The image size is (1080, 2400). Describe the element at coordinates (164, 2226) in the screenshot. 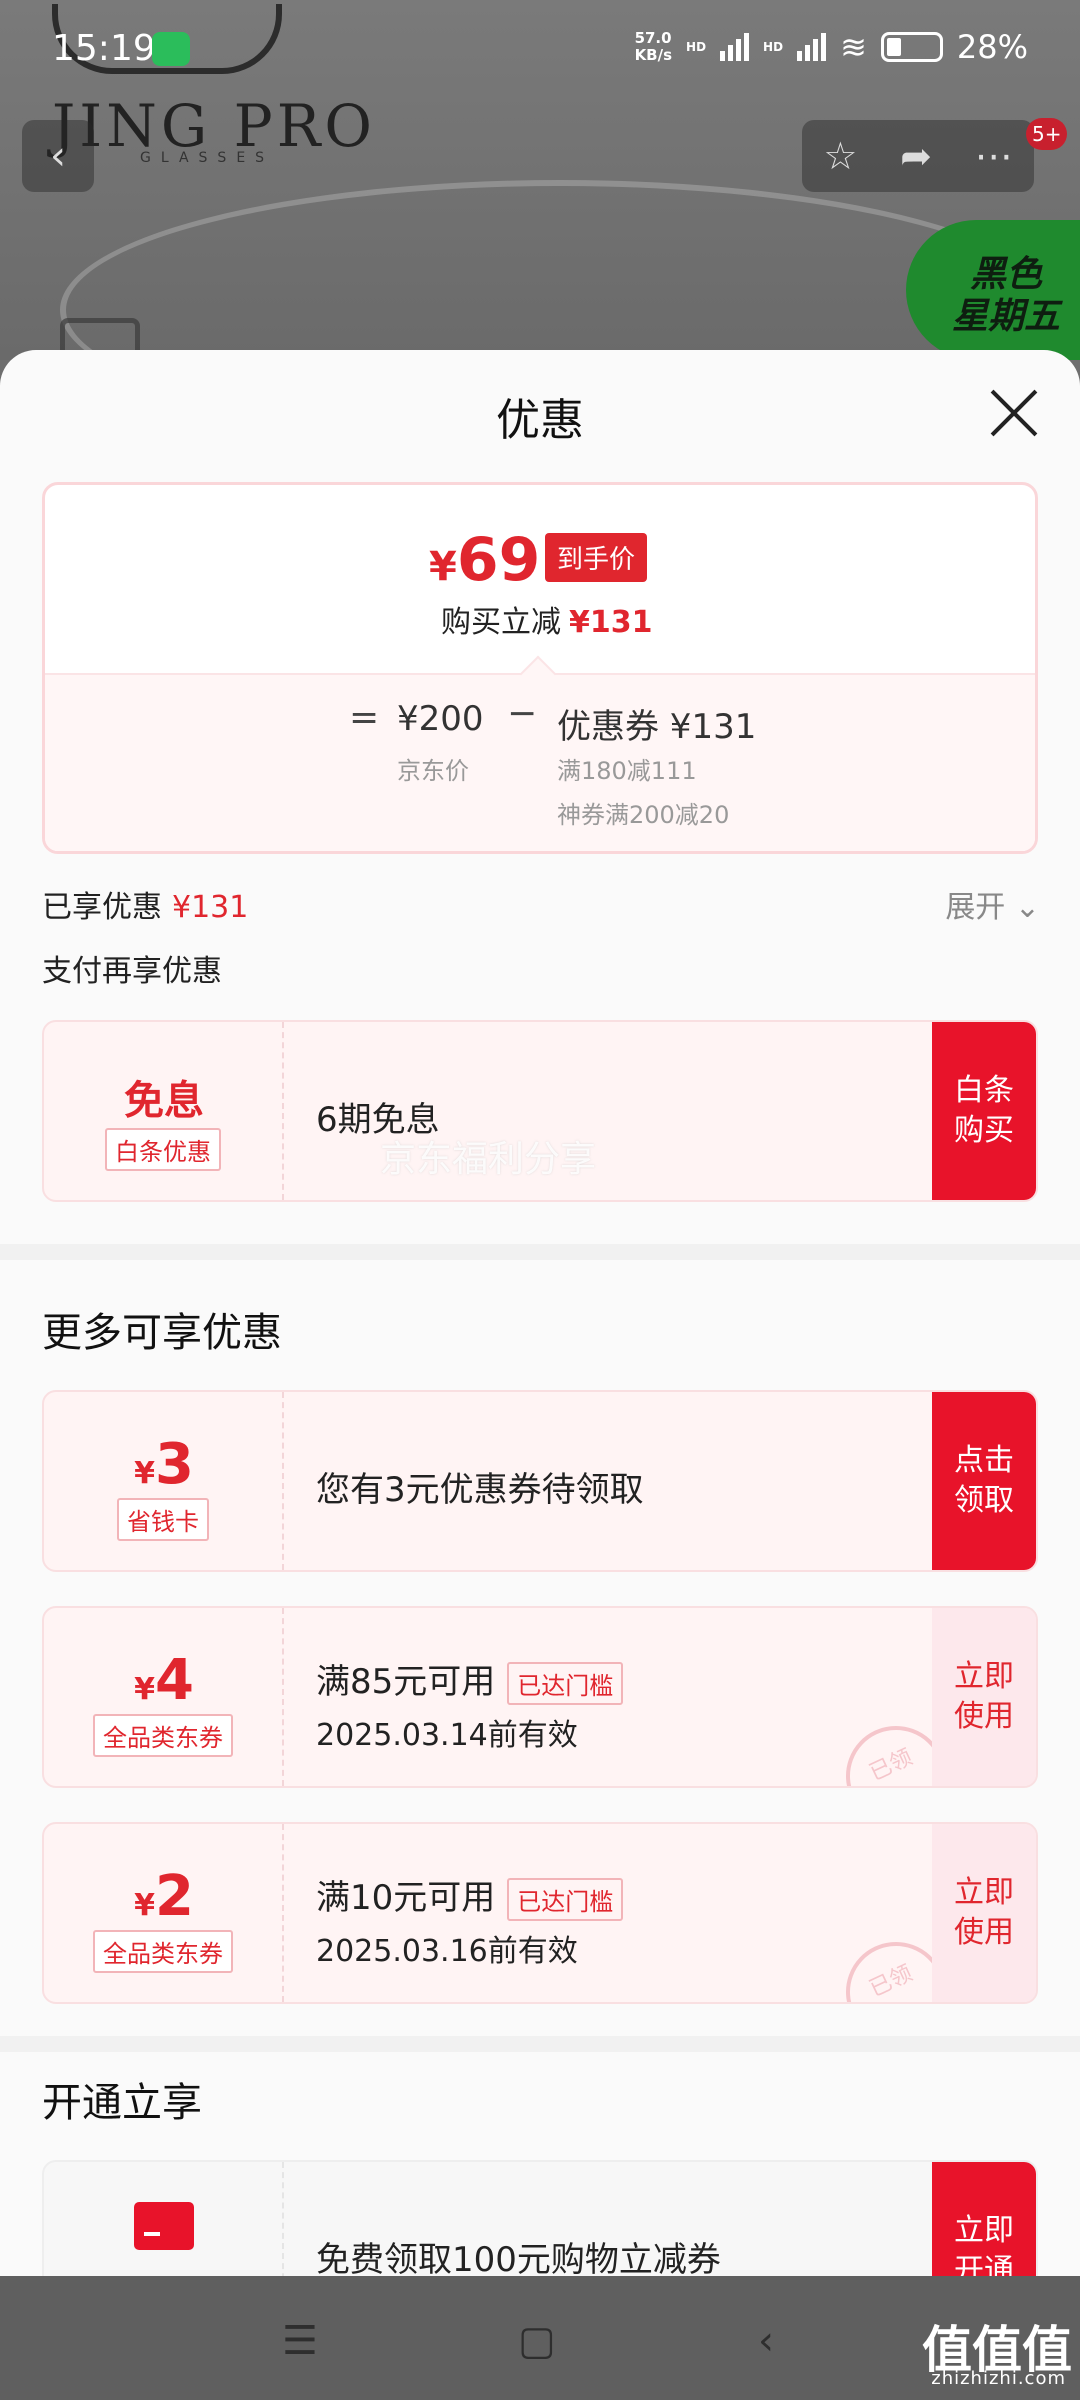

I see `card-icon` at that location.